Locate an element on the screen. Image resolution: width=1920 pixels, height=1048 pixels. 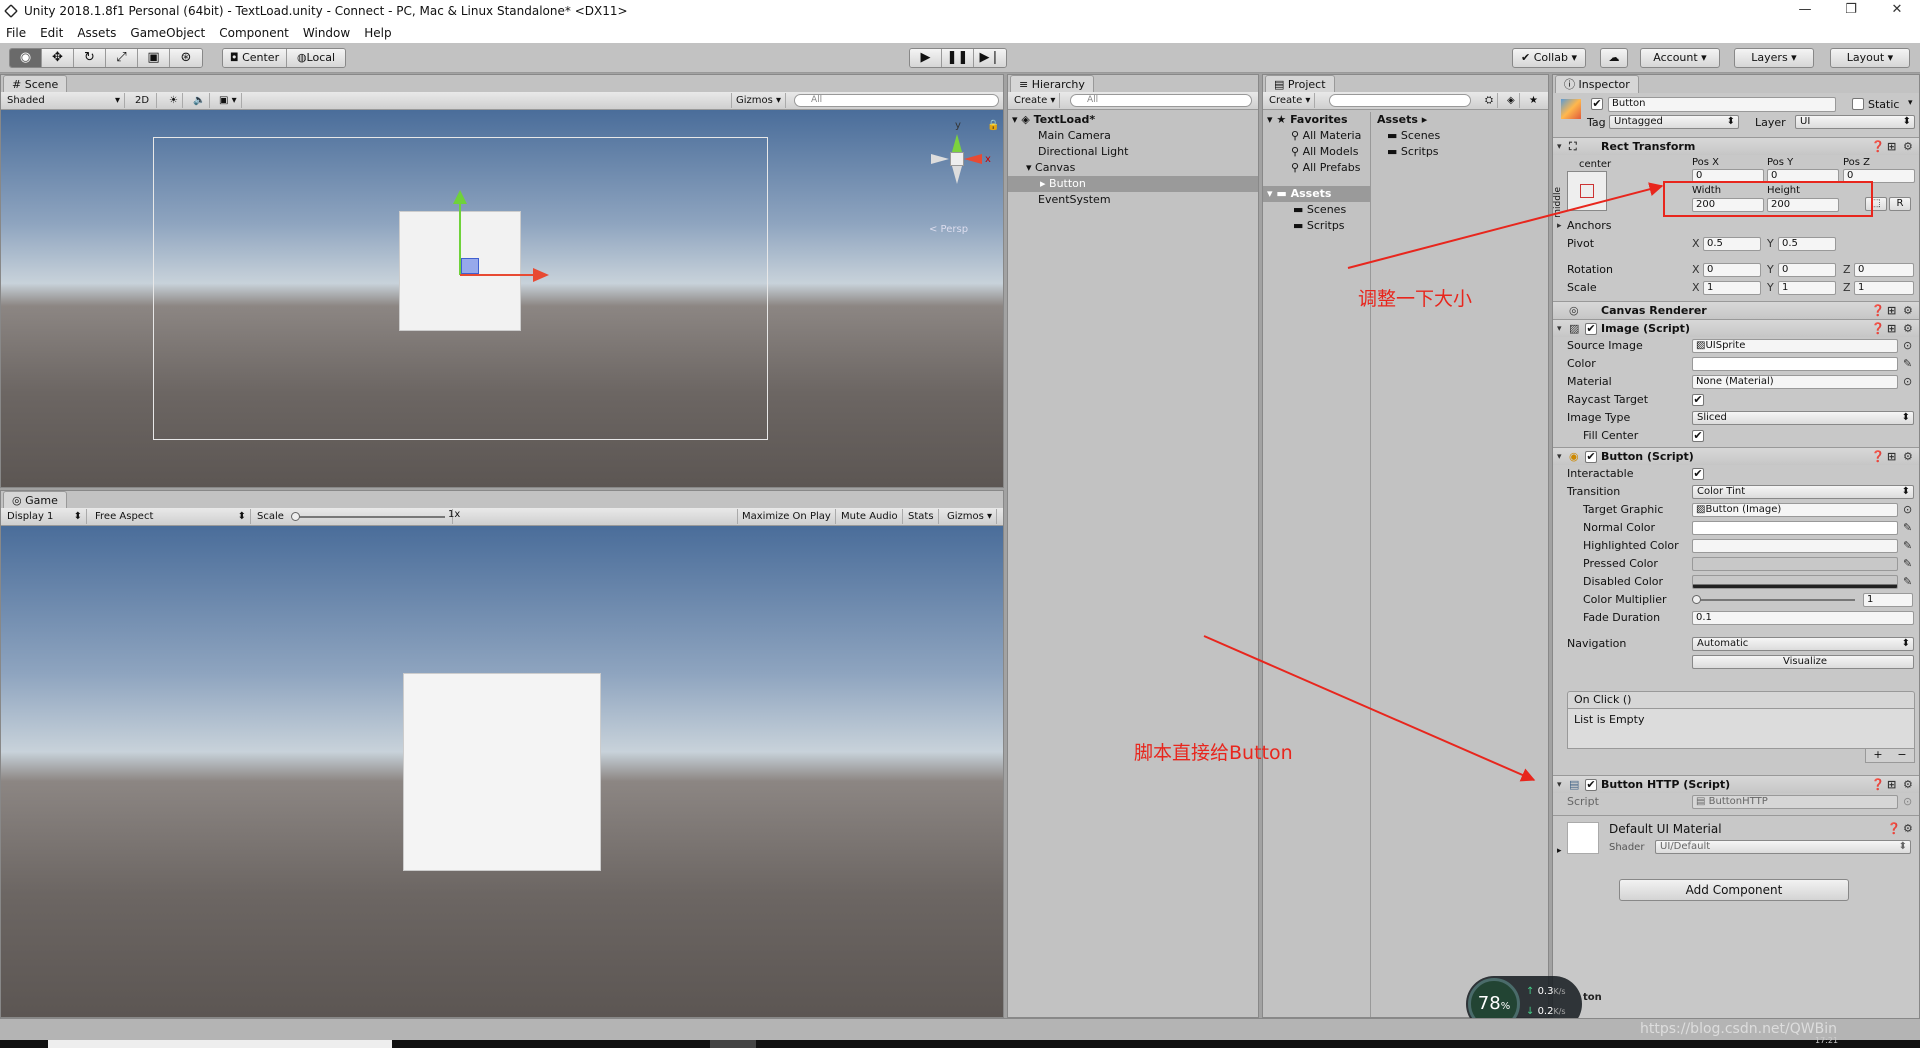
lighting-icon: ☀ is located at coordinates (174, 100).